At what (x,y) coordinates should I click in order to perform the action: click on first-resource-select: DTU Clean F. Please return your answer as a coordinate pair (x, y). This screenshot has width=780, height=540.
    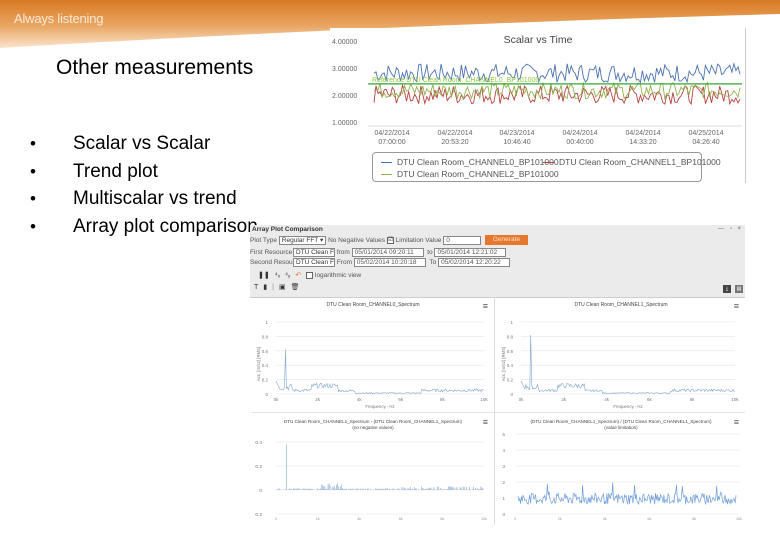
    Looking at the image, I should click on (314, 252).